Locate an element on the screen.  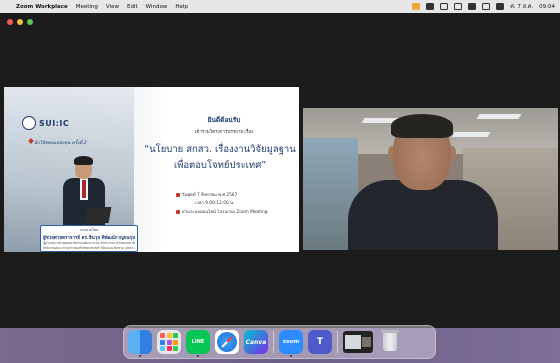
time-row: เวลา 9.00-12.00 น. is located at coordinates (215, 203).